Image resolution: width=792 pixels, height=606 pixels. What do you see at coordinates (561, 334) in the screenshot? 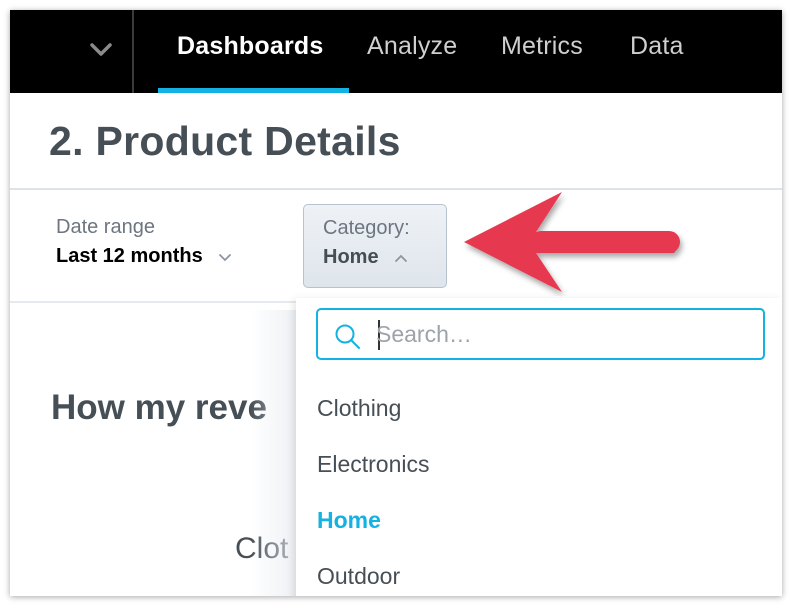
I see `search-input` at bounding box center [561, 334].